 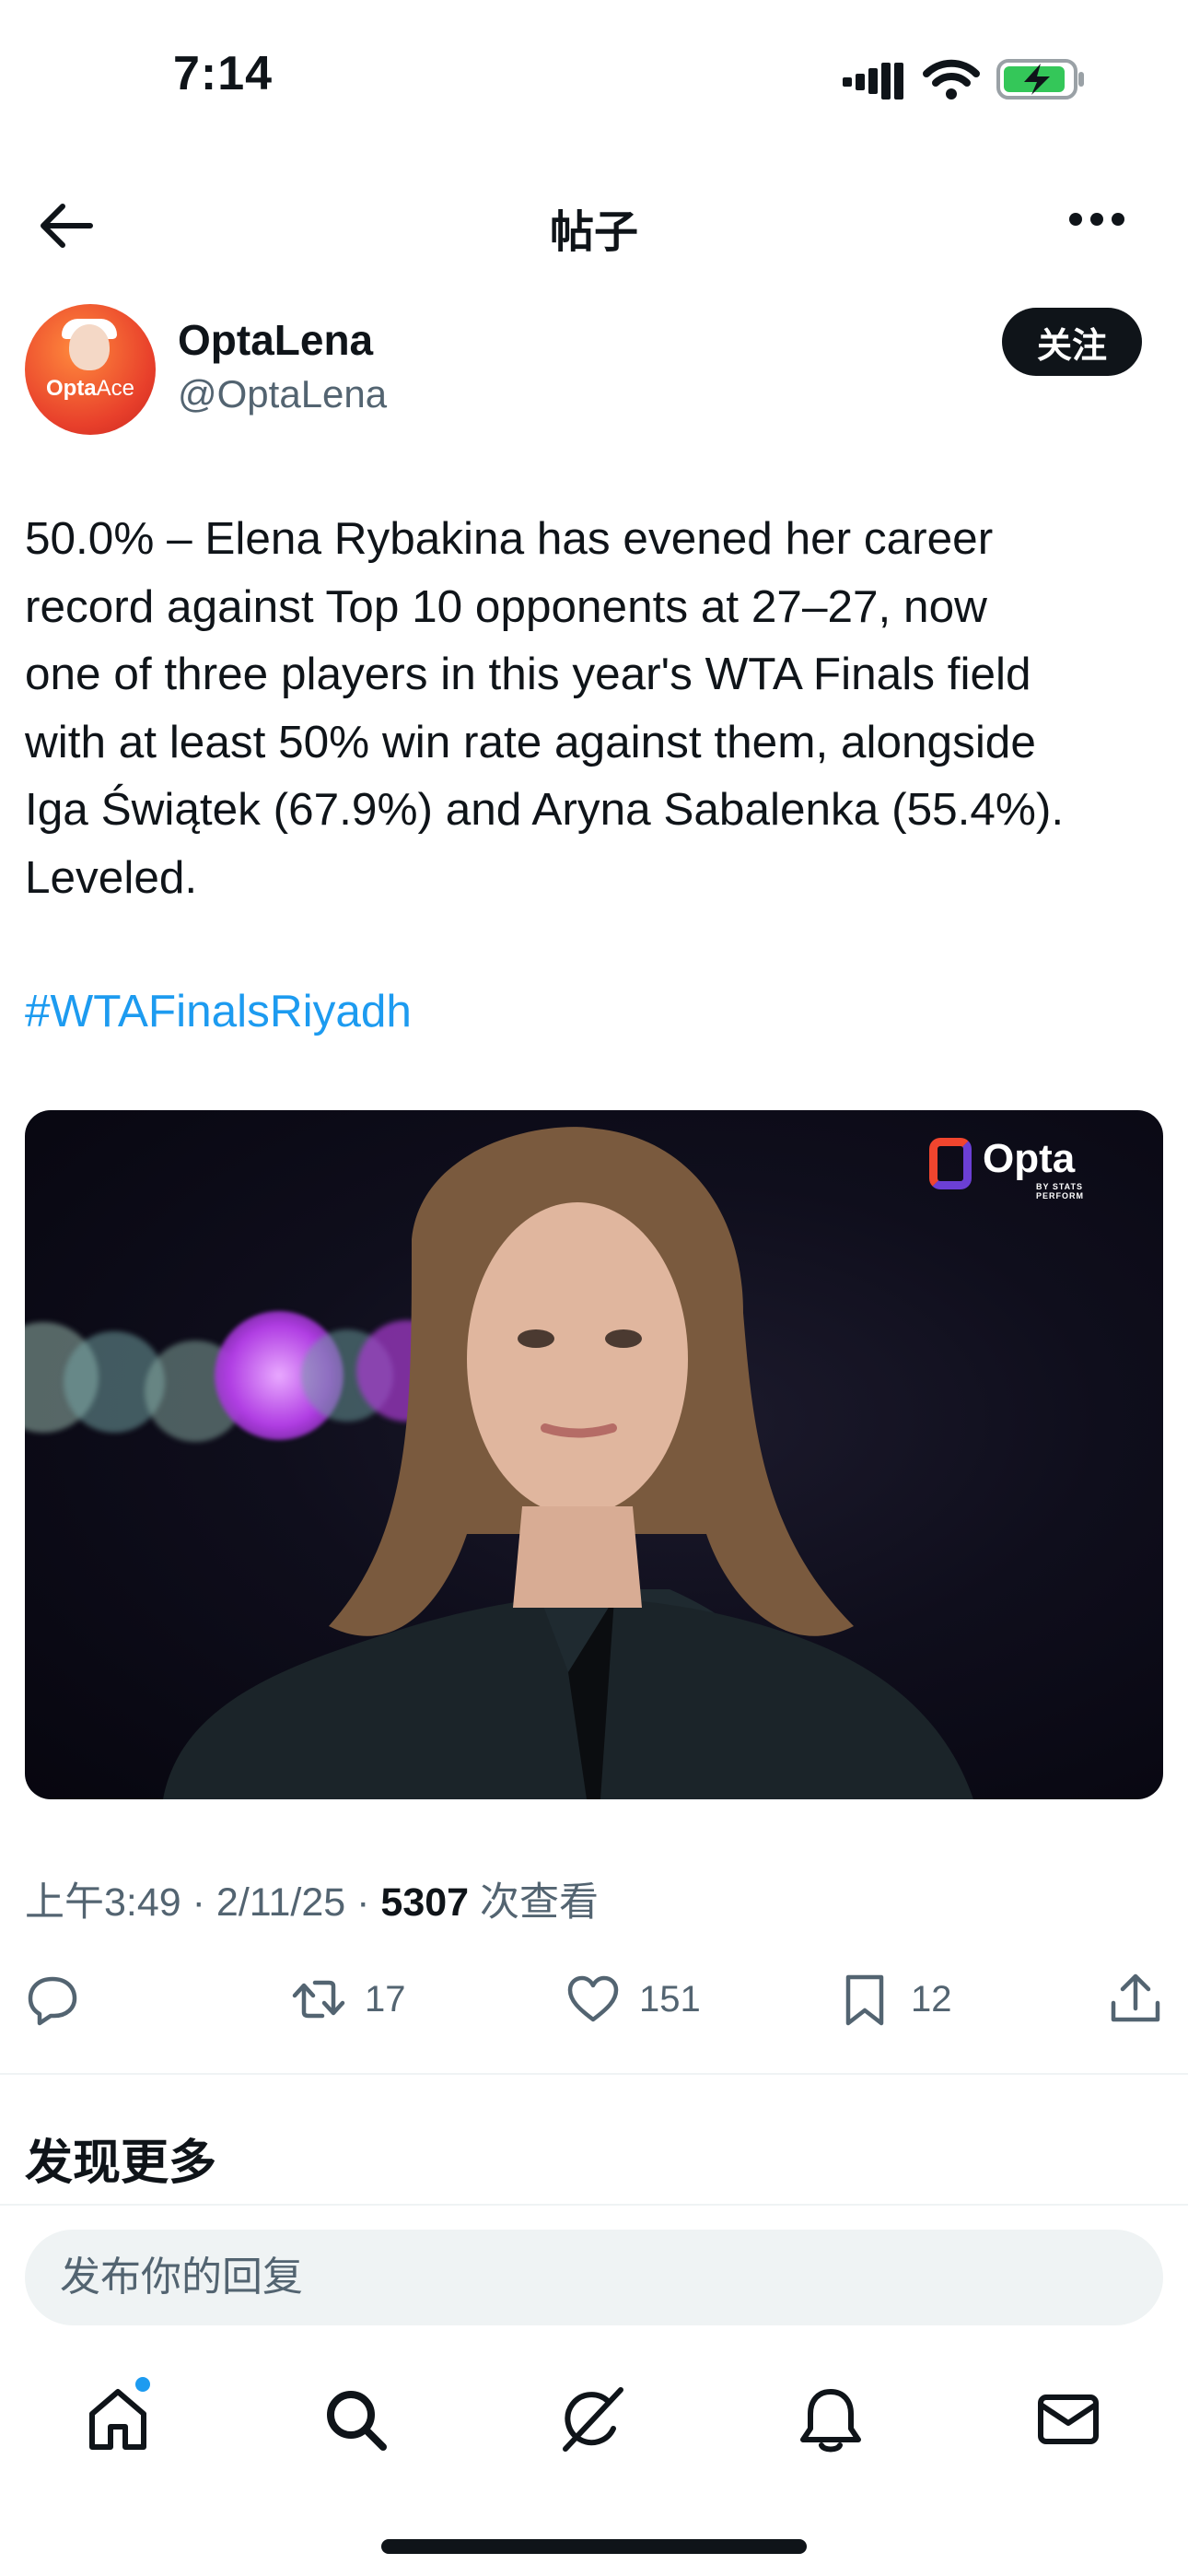 What do you see at coordinates (348, 1999) in the screenshot?
I see `retweet-button: 17` at bounding box center [348, 1999].